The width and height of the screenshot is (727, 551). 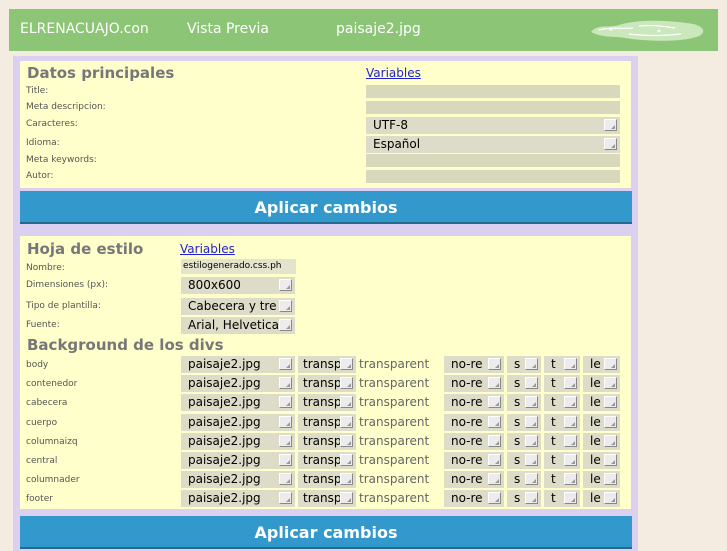 What do you see at coordinates (238, 285) in the screenshot?
I see `dimensions-select: 800x600` at bounding box center [238, 285].